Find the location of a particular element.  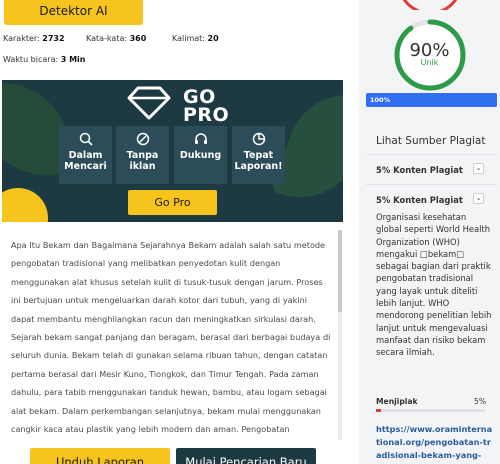

pie-chart-icon is located at coordinates (258, 139).